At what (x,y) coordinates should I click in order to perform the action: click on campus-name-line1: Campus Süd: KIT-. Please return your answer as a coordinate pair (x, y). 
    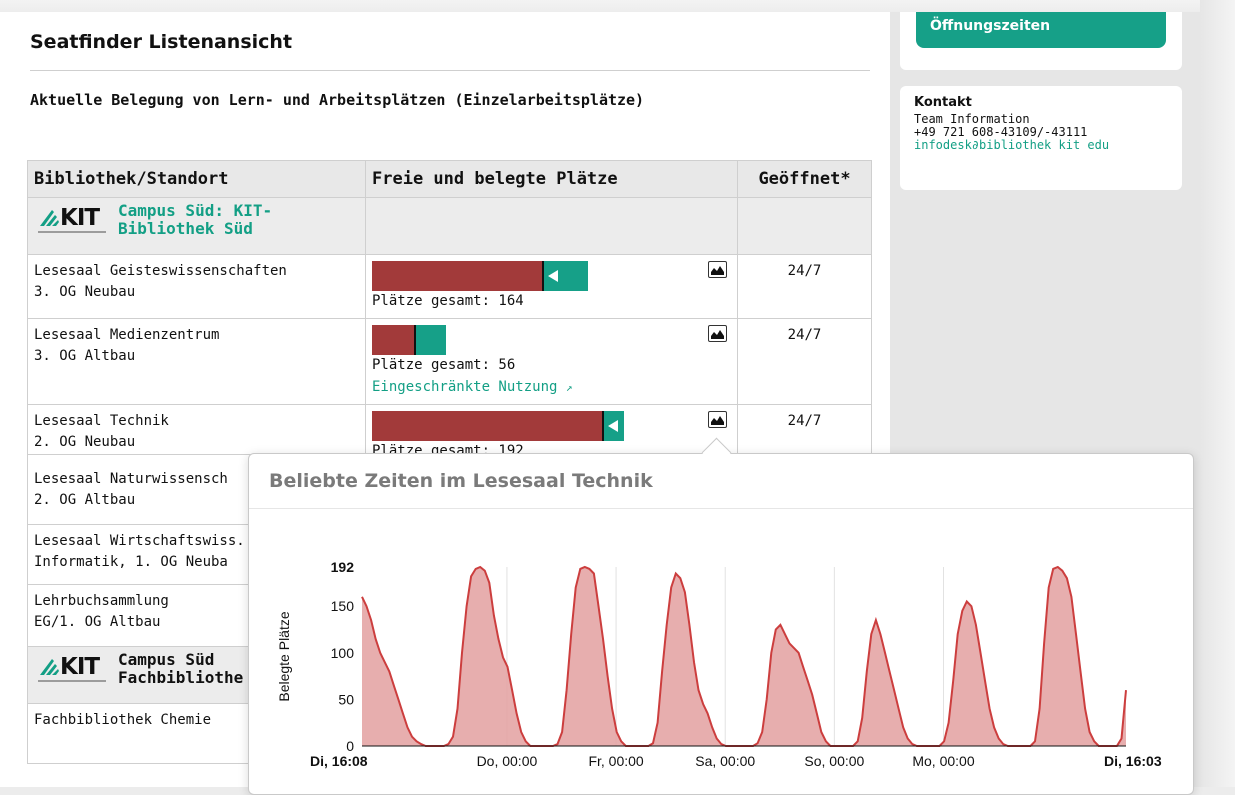
    Looking at the image, I should click on (195, 210).